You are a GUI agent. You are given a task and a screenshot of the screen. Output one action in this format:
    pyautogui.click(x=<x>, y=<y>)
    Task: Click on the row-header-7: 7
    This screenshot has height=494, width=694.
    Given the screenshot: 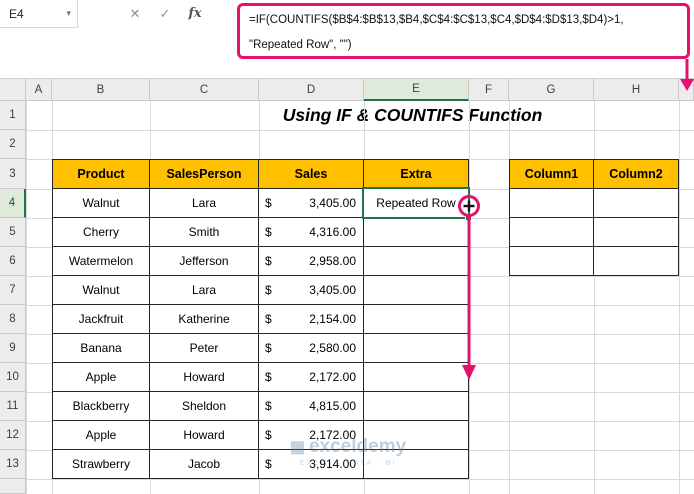 What is the action you would take?
    pyautogui.click(x=13, y=290)
    